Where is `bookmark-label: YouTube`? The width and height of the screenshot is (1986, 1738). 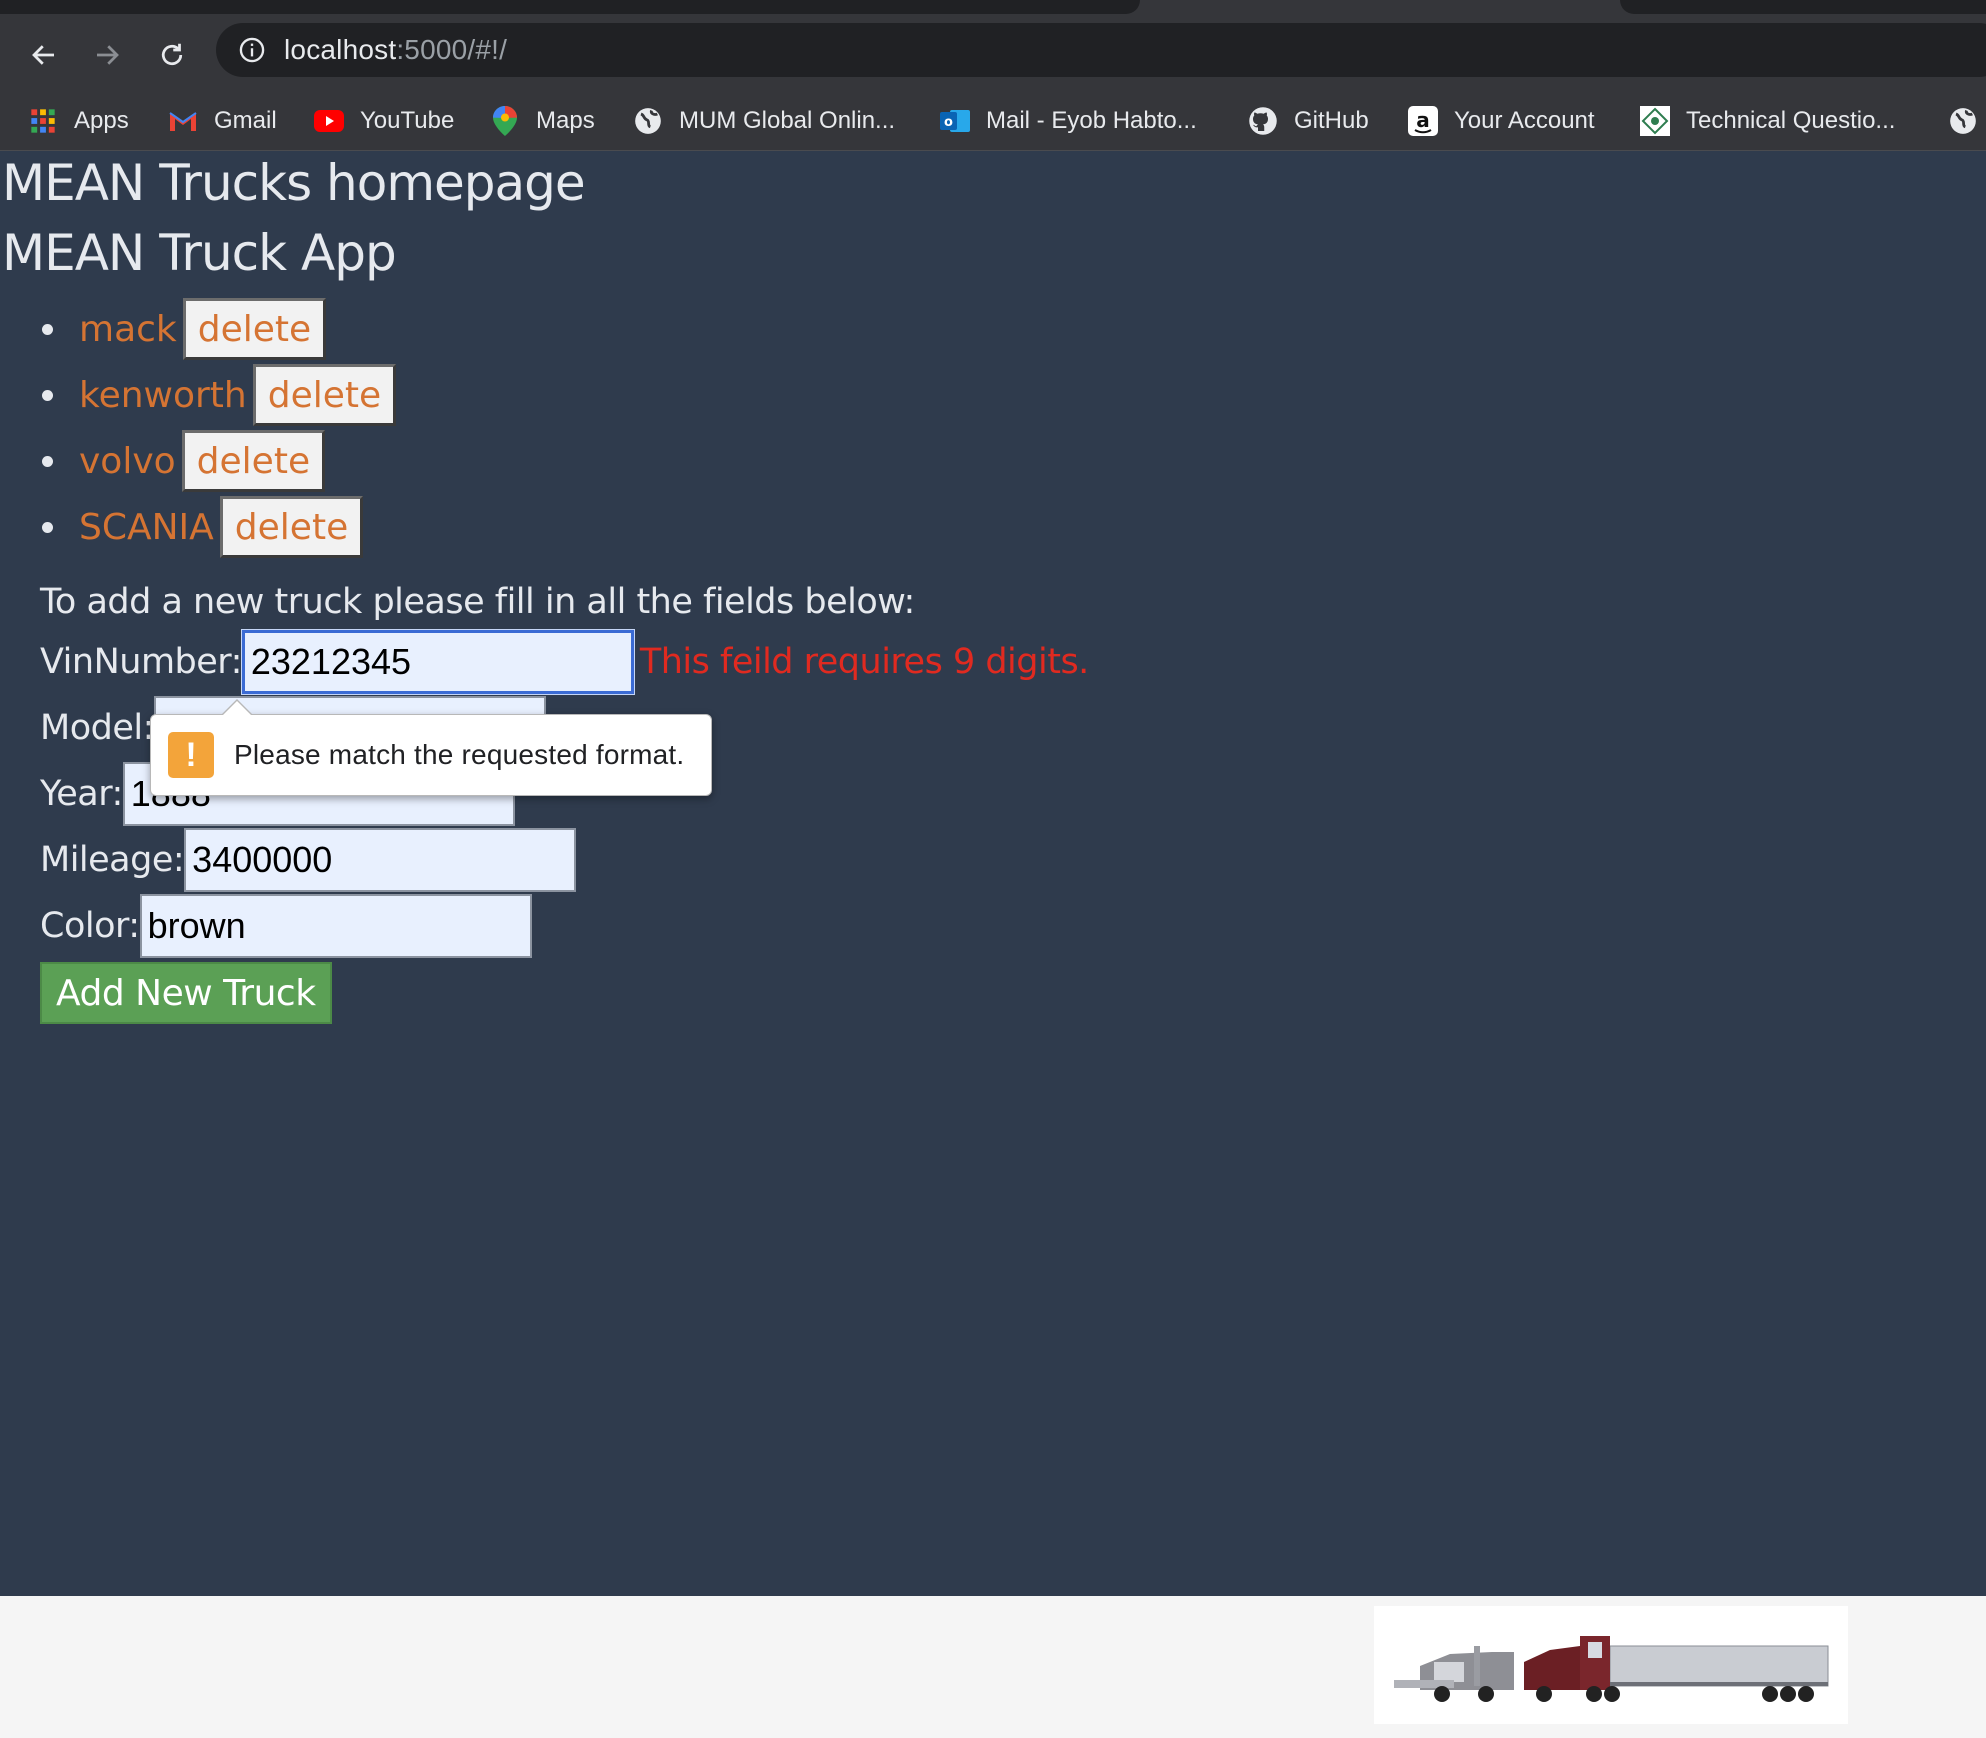 bookmark-label: YouTube is located at coordinates (407, 120).